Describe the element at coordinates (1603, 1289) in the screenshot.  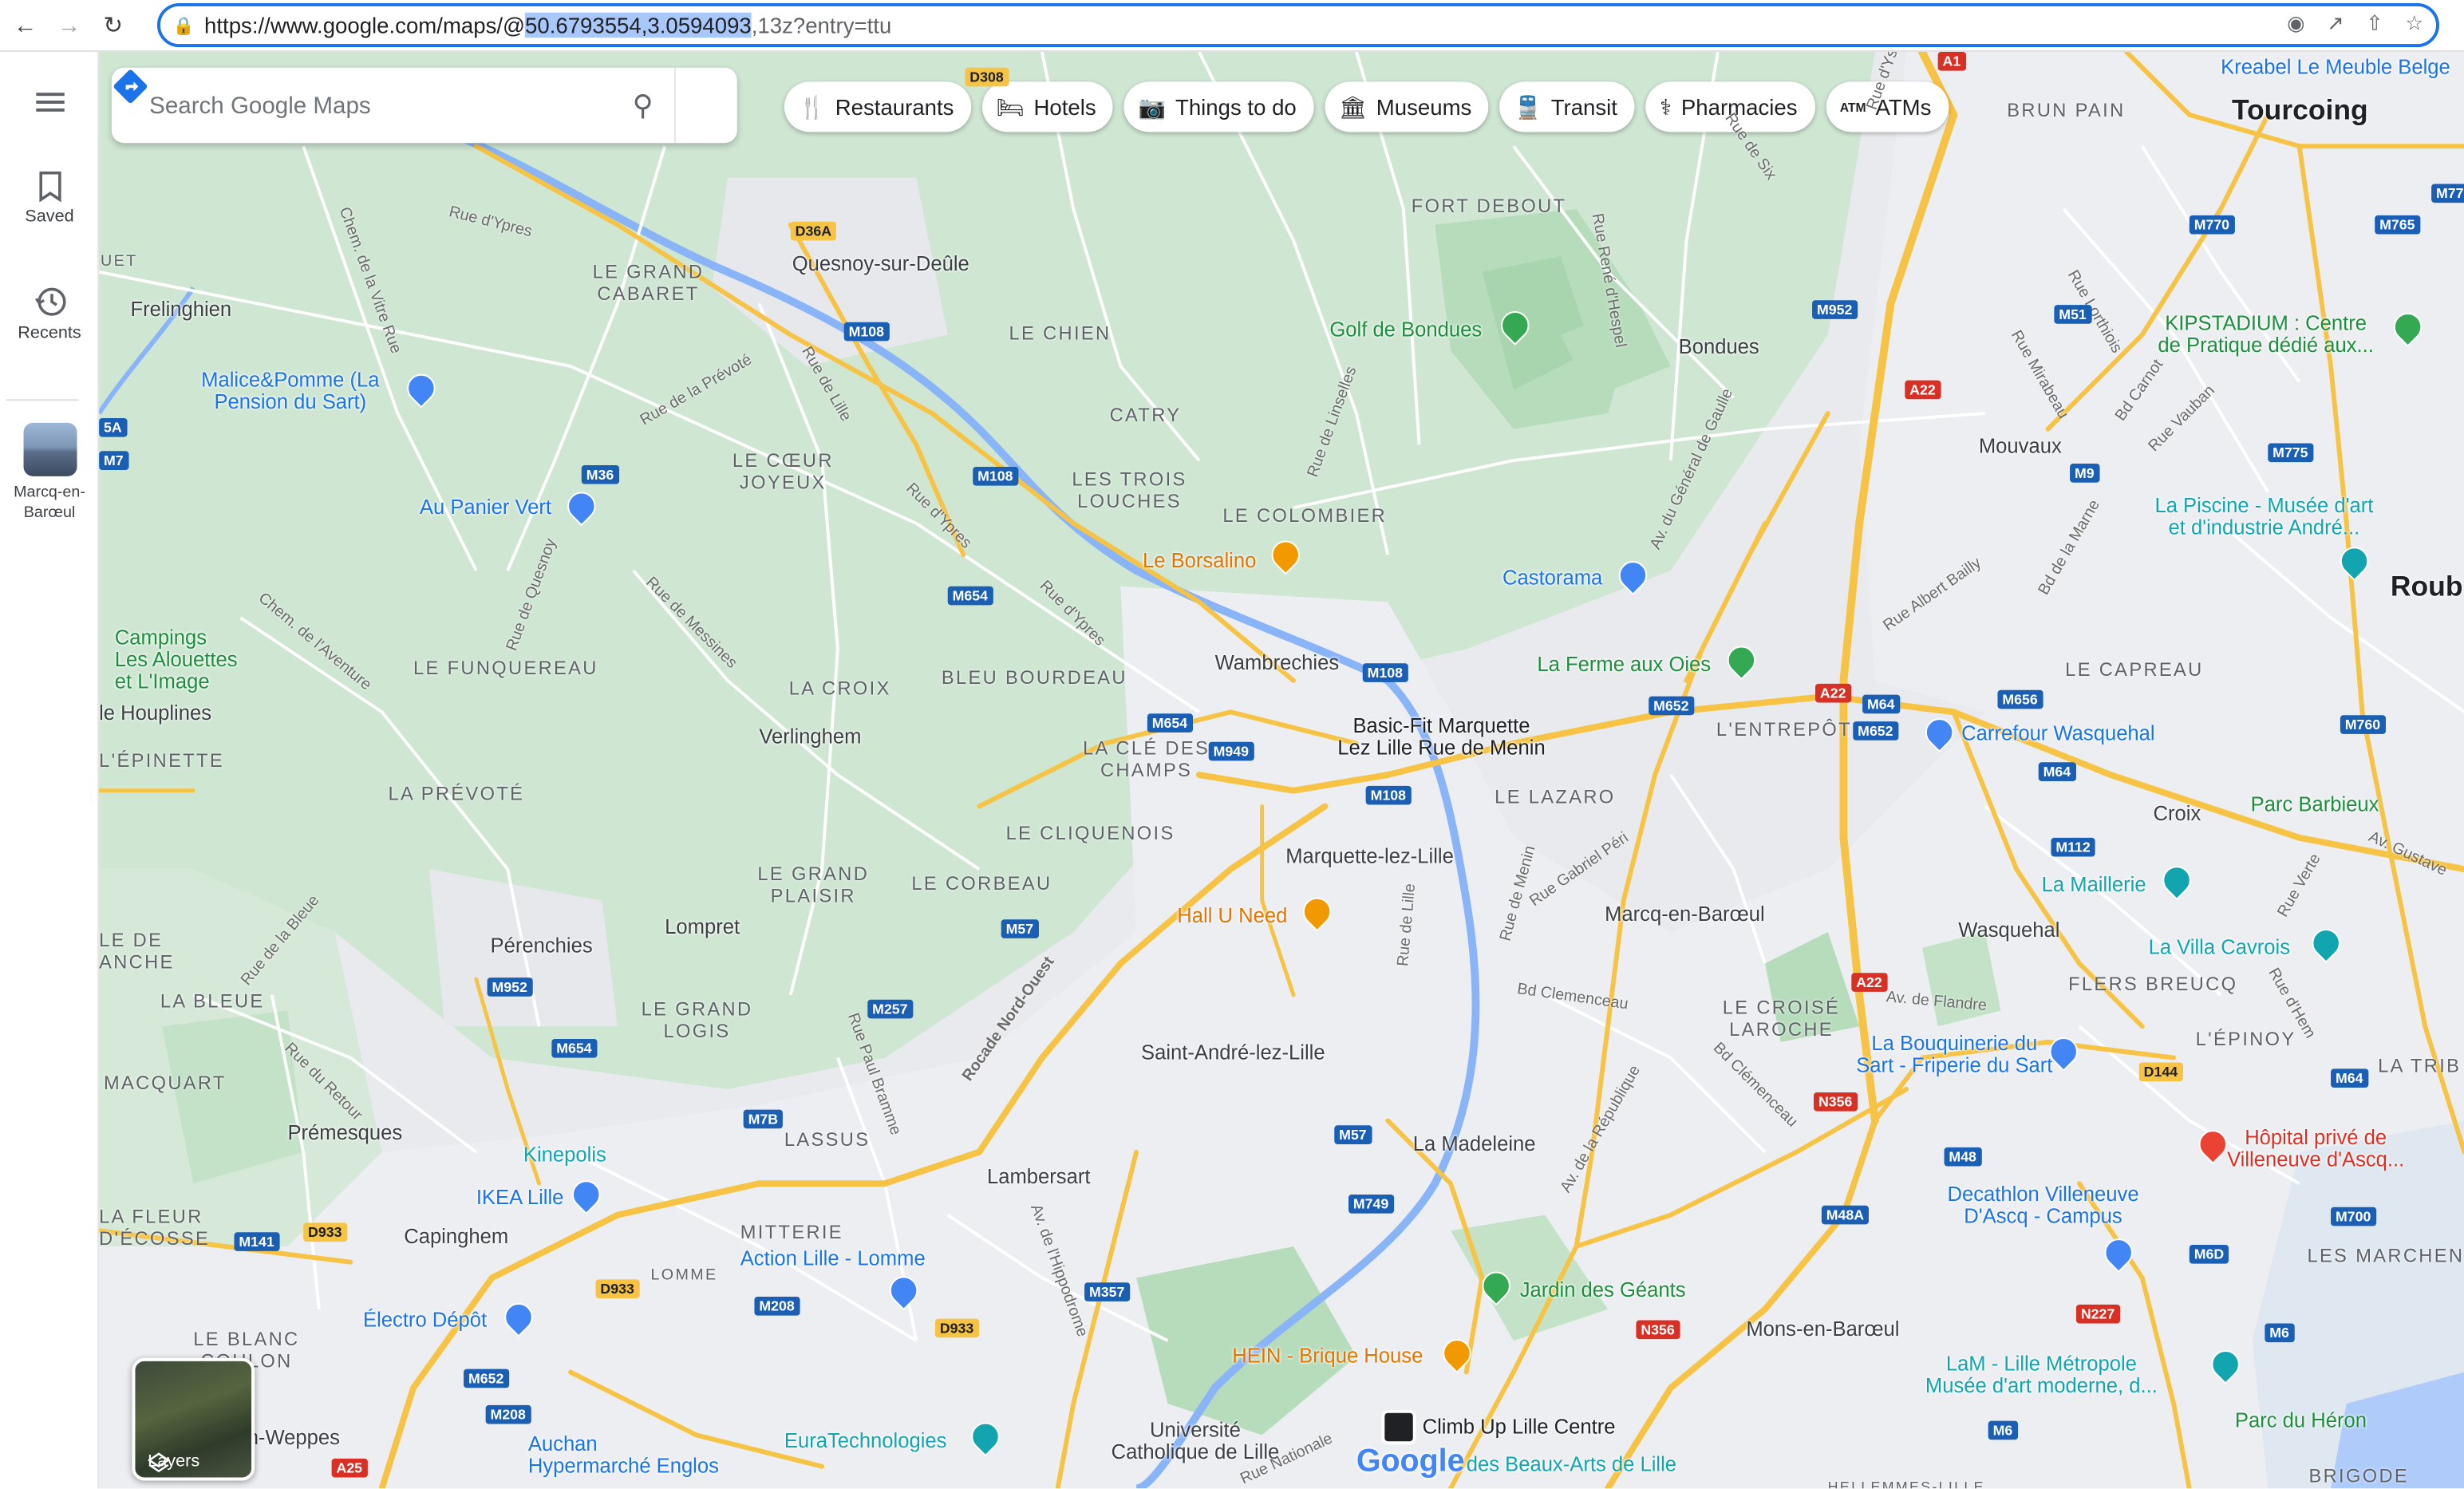
I see `poi-jardin-geants: Jardin des Géants` at that location.